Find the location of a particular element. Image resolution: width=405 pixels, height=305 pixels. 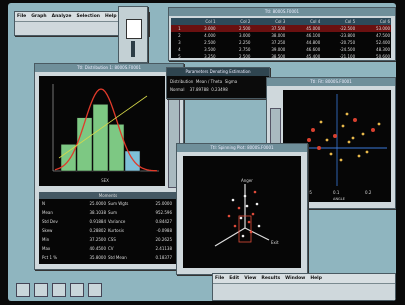

tool-icon is located at coordinates (134, 29).